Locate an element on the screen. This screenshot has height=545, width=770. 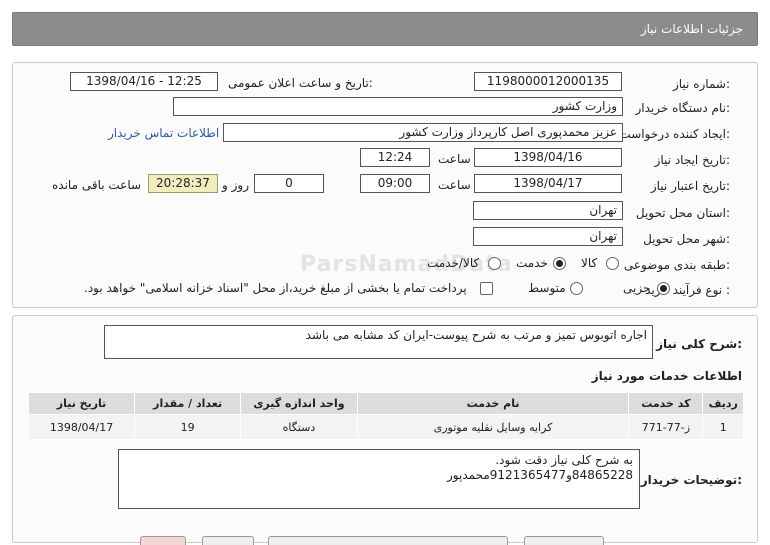
validity-date-field: 1398/04/17 is located at coordinates (548, 183).